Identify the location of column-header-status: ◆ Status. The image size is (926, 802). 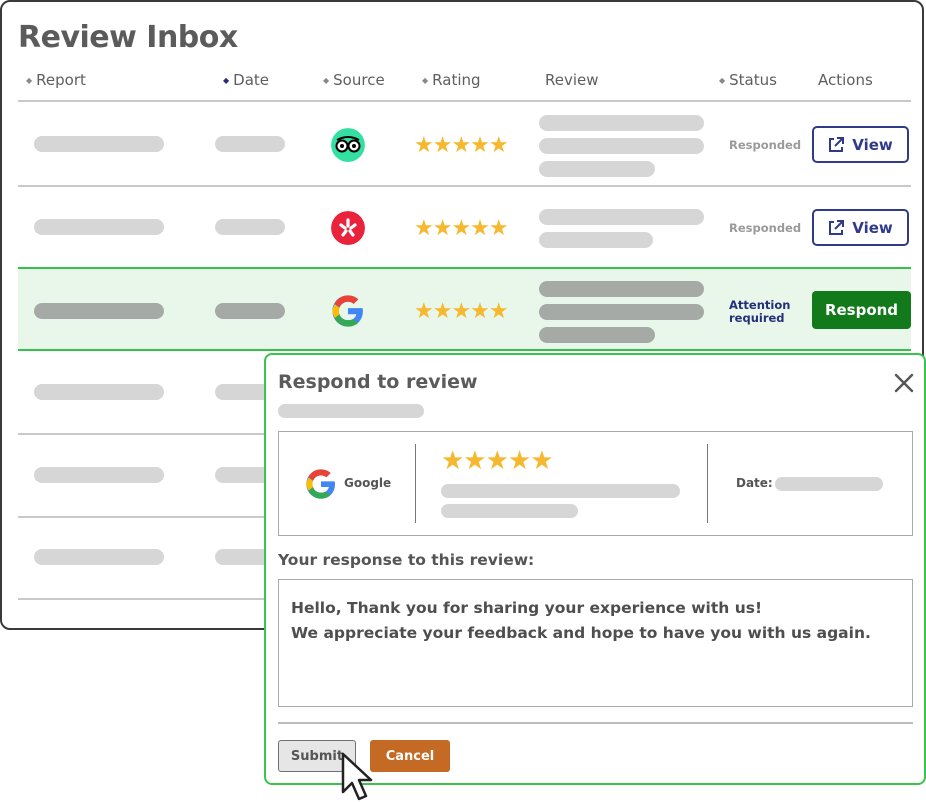
(748, 80).